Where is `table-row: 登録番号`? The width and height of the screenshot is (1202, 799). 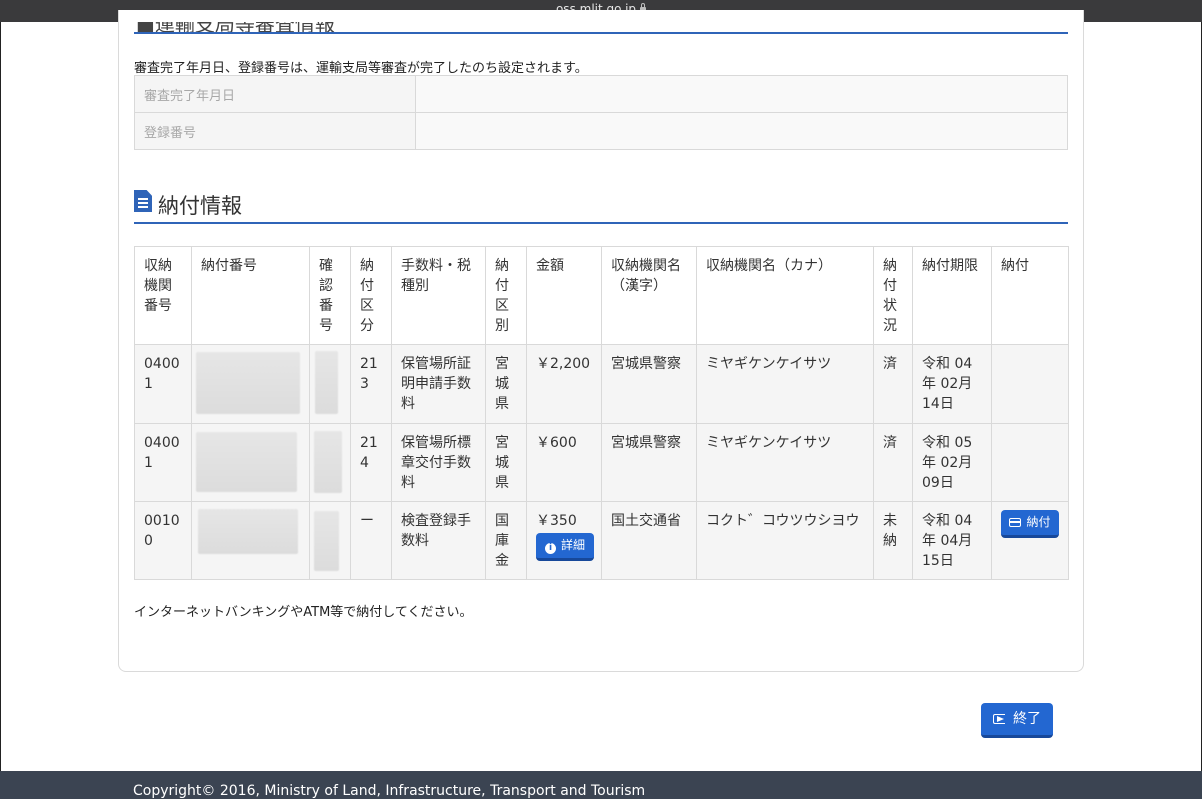
table-row: 登録番号 is located at coordinates (601, 131).